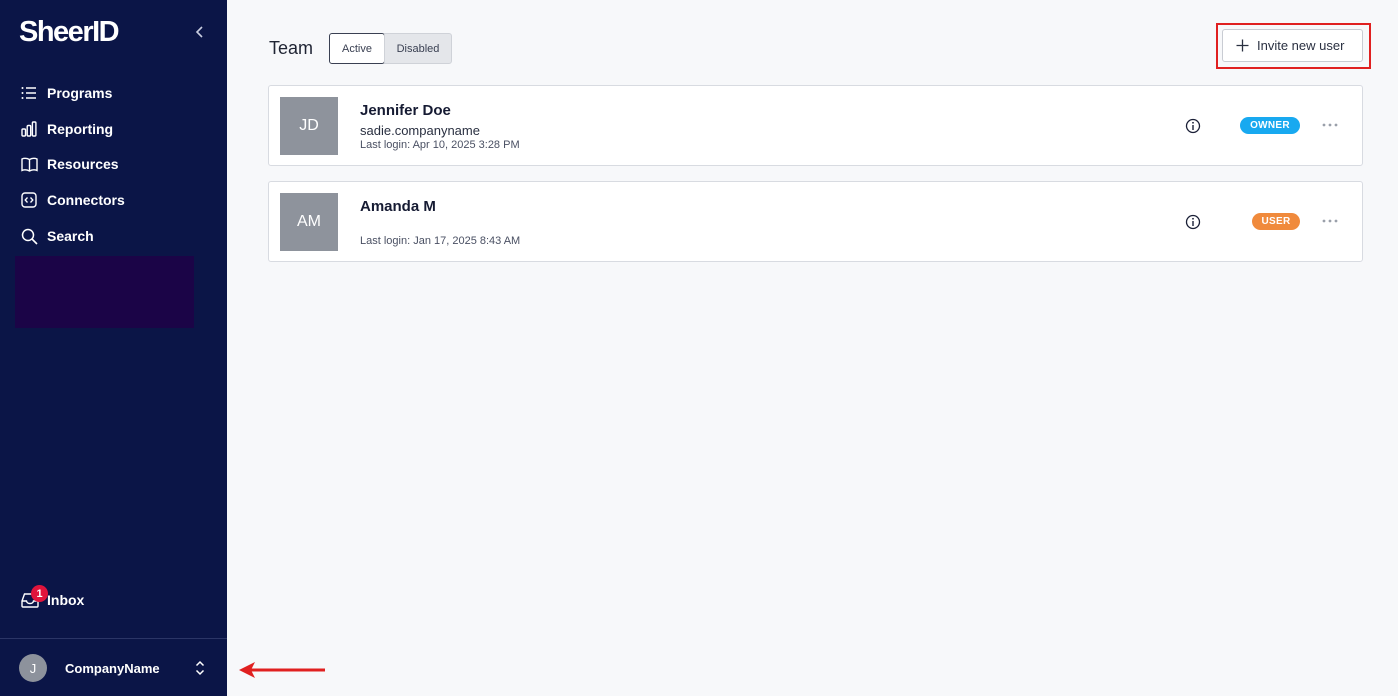 This screenshot has width=1398, height=696. What do you see at coordinates (1276, 221) in the screenshot?
I see `role-badge-user: USER` at bounding box center [1276, 221].